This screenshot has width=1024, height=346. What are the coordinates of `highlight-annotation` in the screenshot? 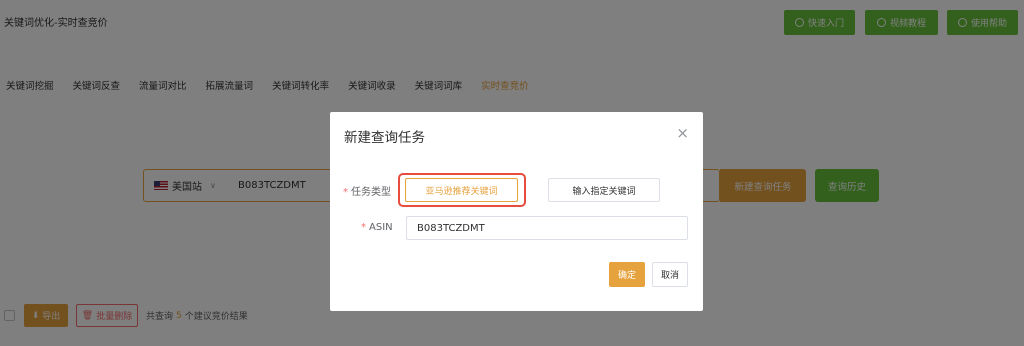 It's located at (462, 190).